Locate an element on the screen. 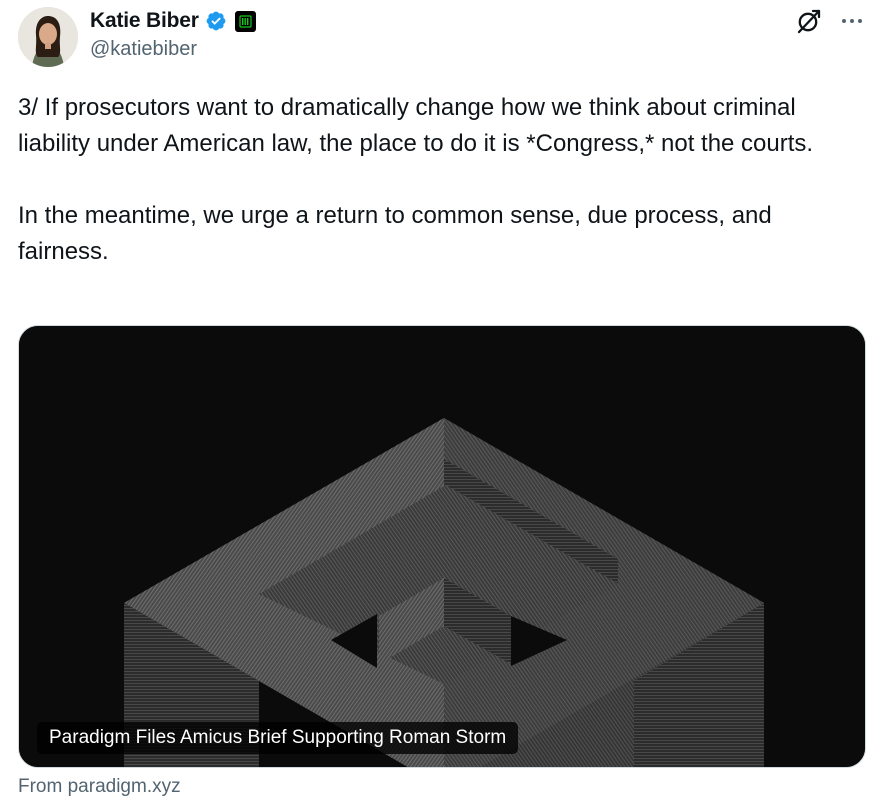 Image resolution: width=882 pixels, height=803 pixels. name-row: Katie Biber is located at coordinates (173, 21).